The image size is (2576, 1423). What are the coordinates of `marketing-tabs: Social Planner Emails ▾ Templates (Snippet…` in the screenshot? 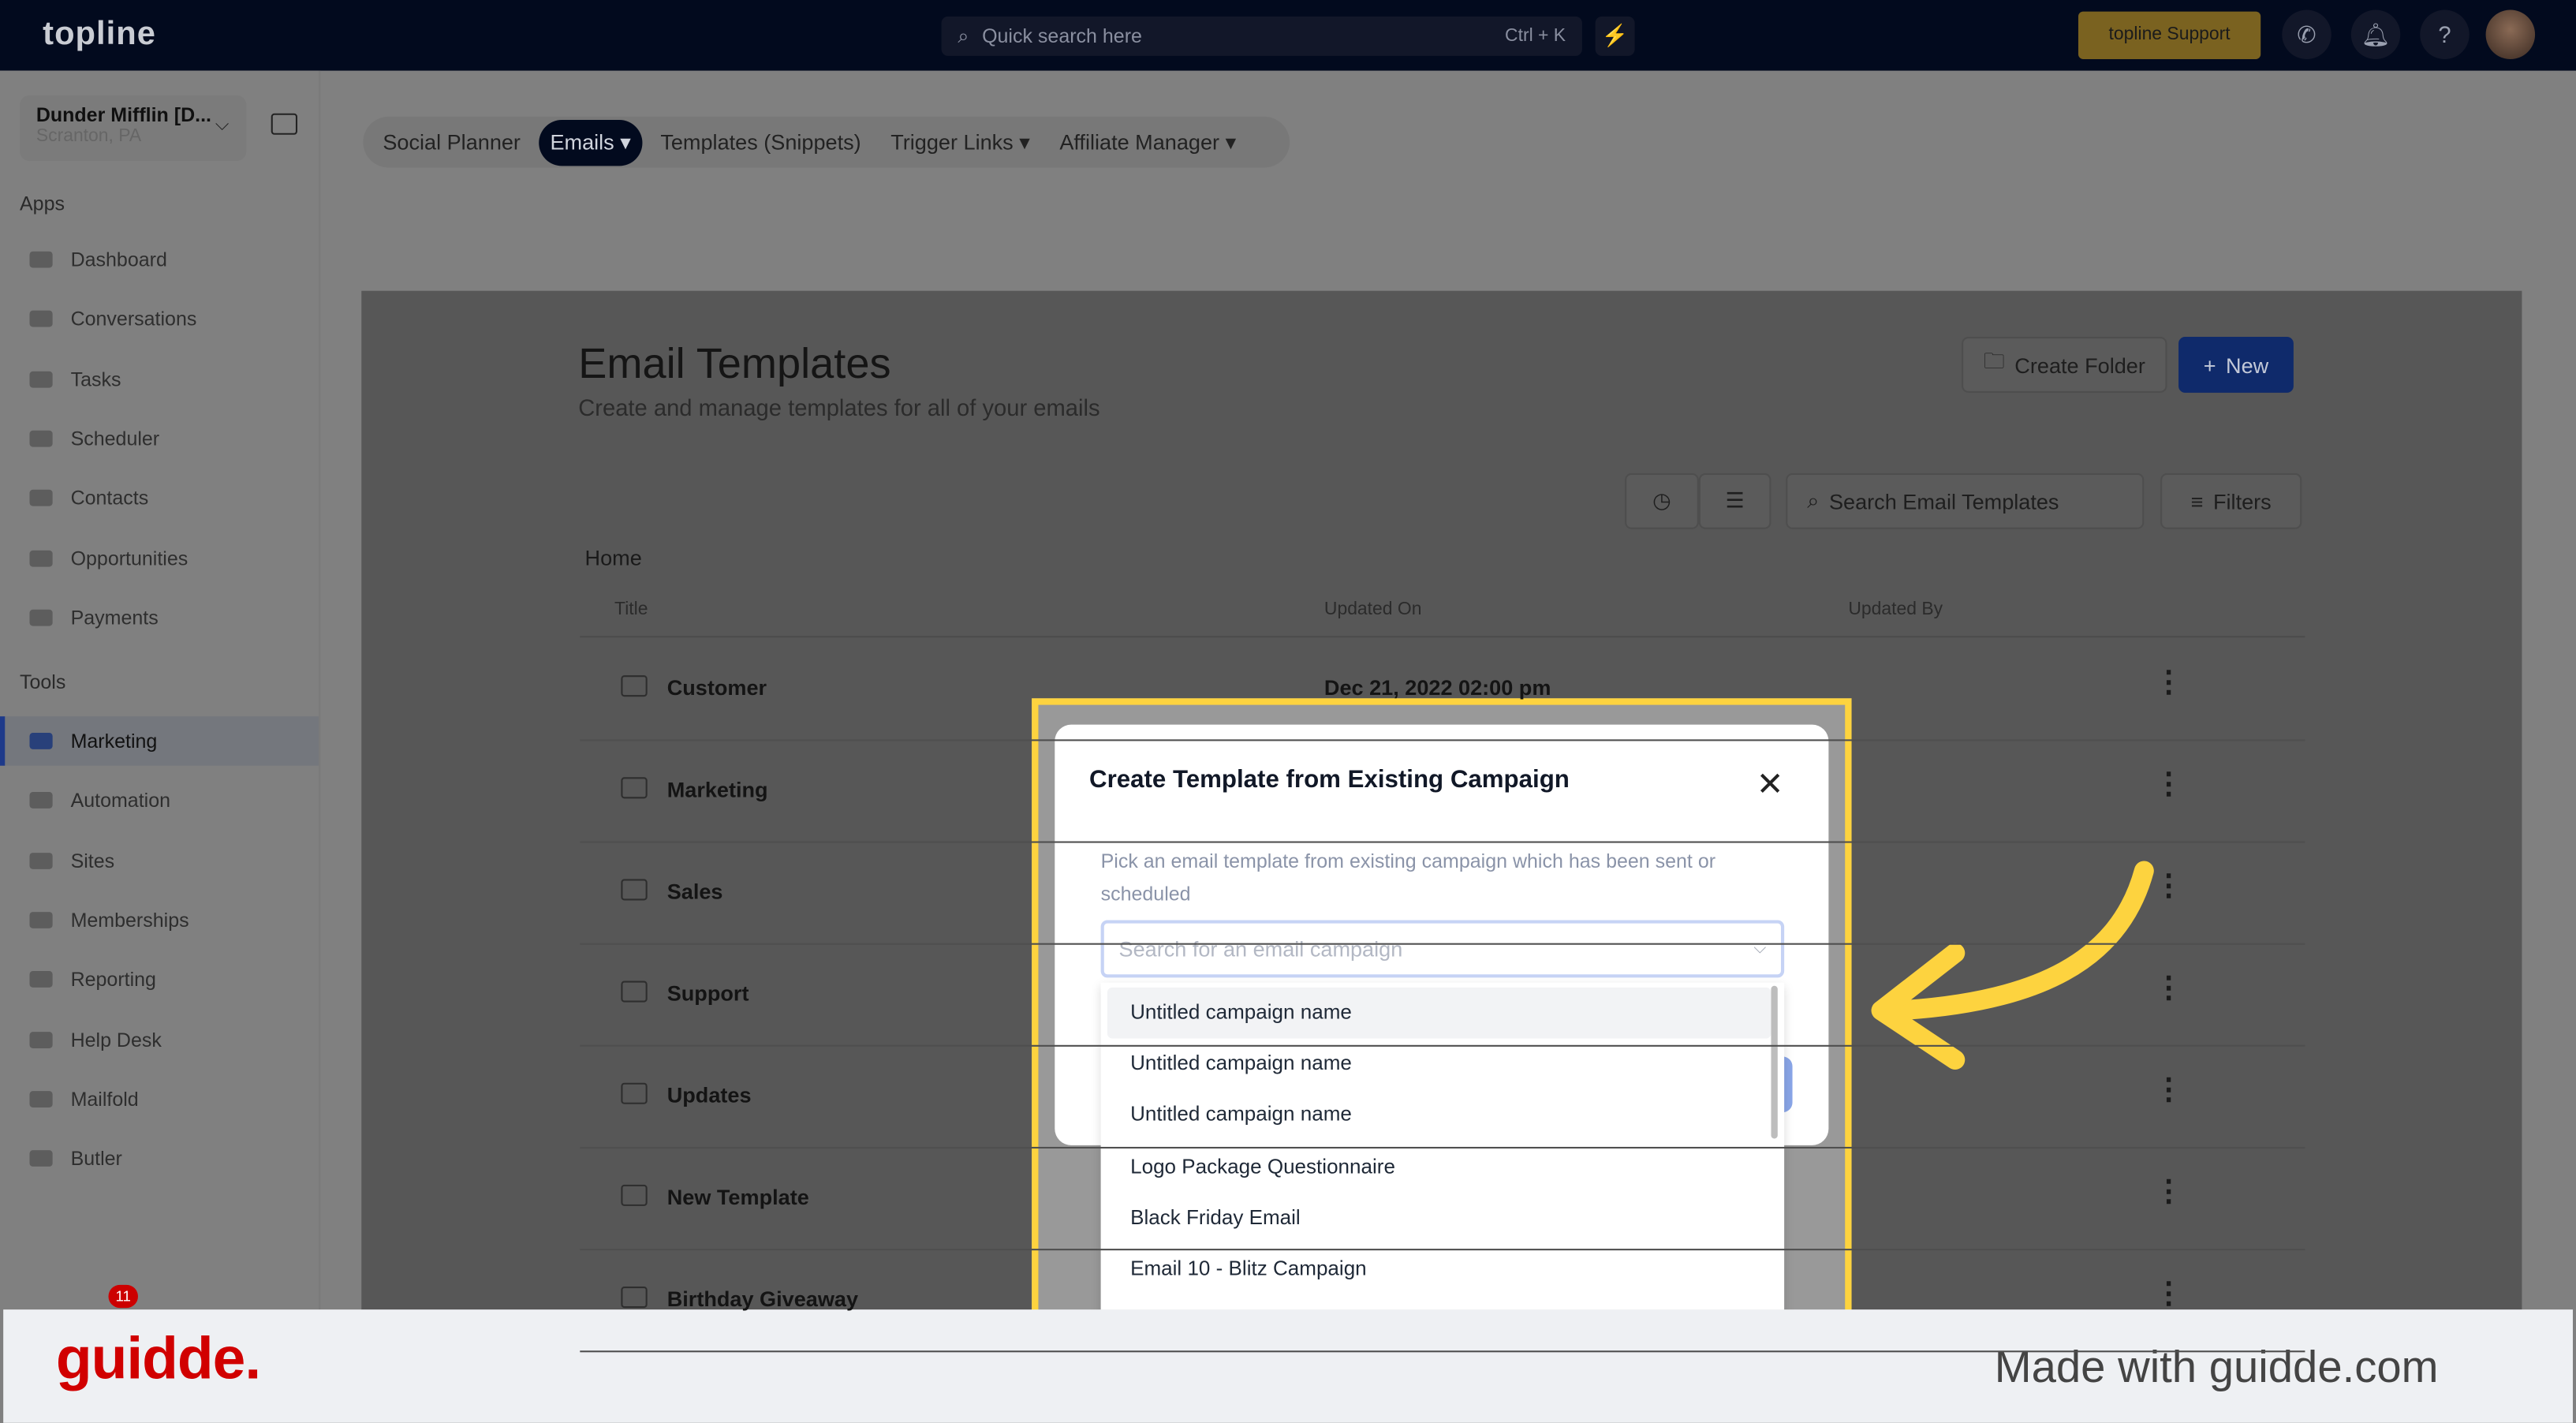 It's located at (826, 142).